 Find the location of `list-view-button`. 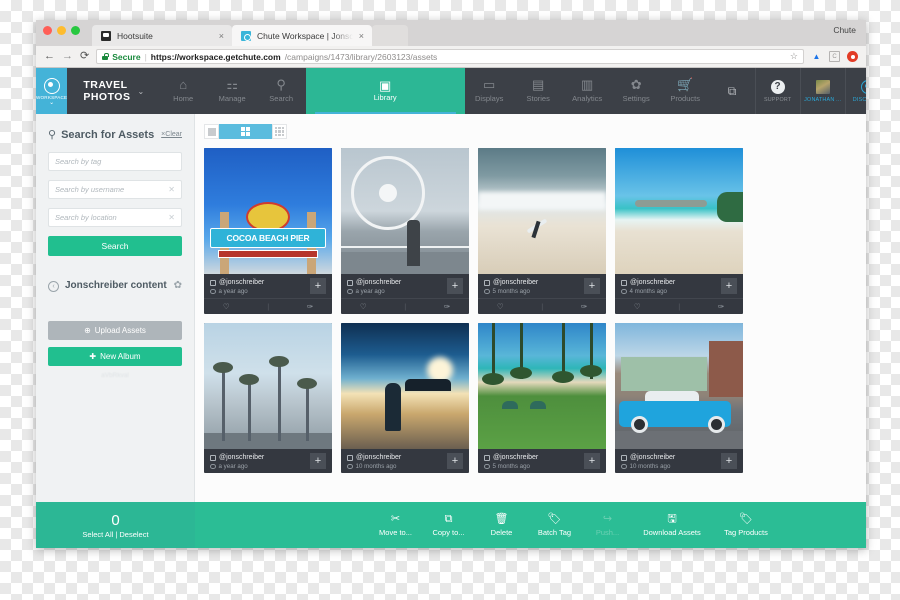

list-view-button is located at coordinates (211, 131).